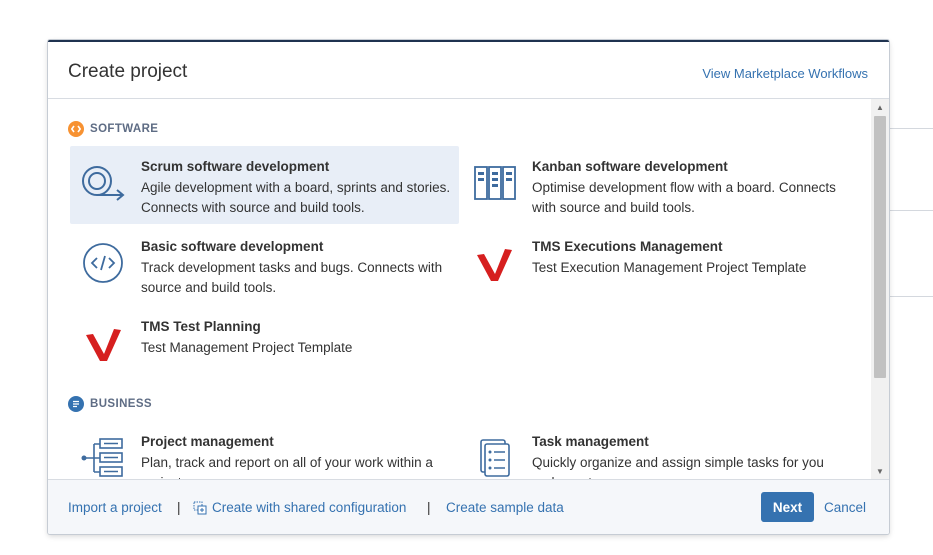 This screenshot has height=555, width=933. I want to click on scroll-up-arrow-icon: ▲, so click(880, 107).